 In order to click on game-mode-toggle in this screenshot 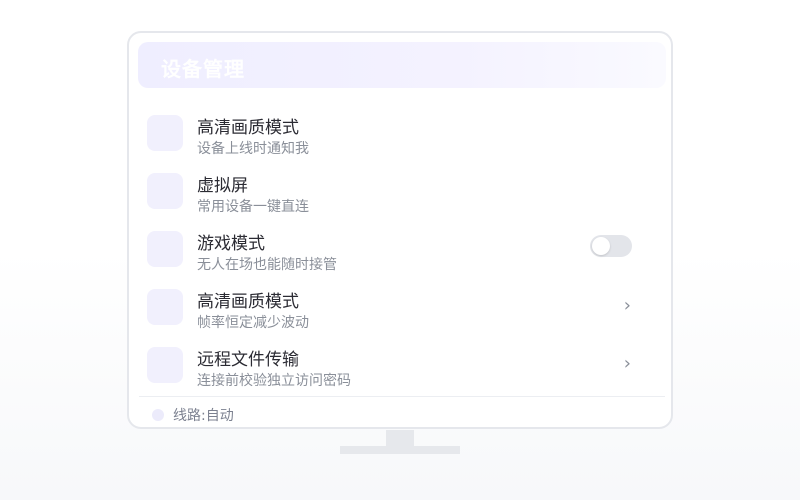, I will do `click(611, 246)`.